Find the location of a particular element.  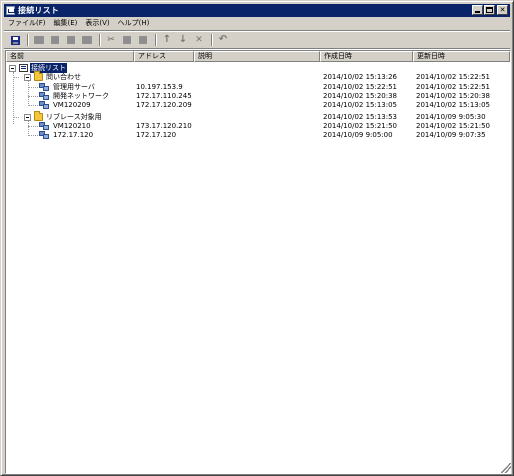

up-arrow-icon: ↑ is located at coordinates (167, 39).